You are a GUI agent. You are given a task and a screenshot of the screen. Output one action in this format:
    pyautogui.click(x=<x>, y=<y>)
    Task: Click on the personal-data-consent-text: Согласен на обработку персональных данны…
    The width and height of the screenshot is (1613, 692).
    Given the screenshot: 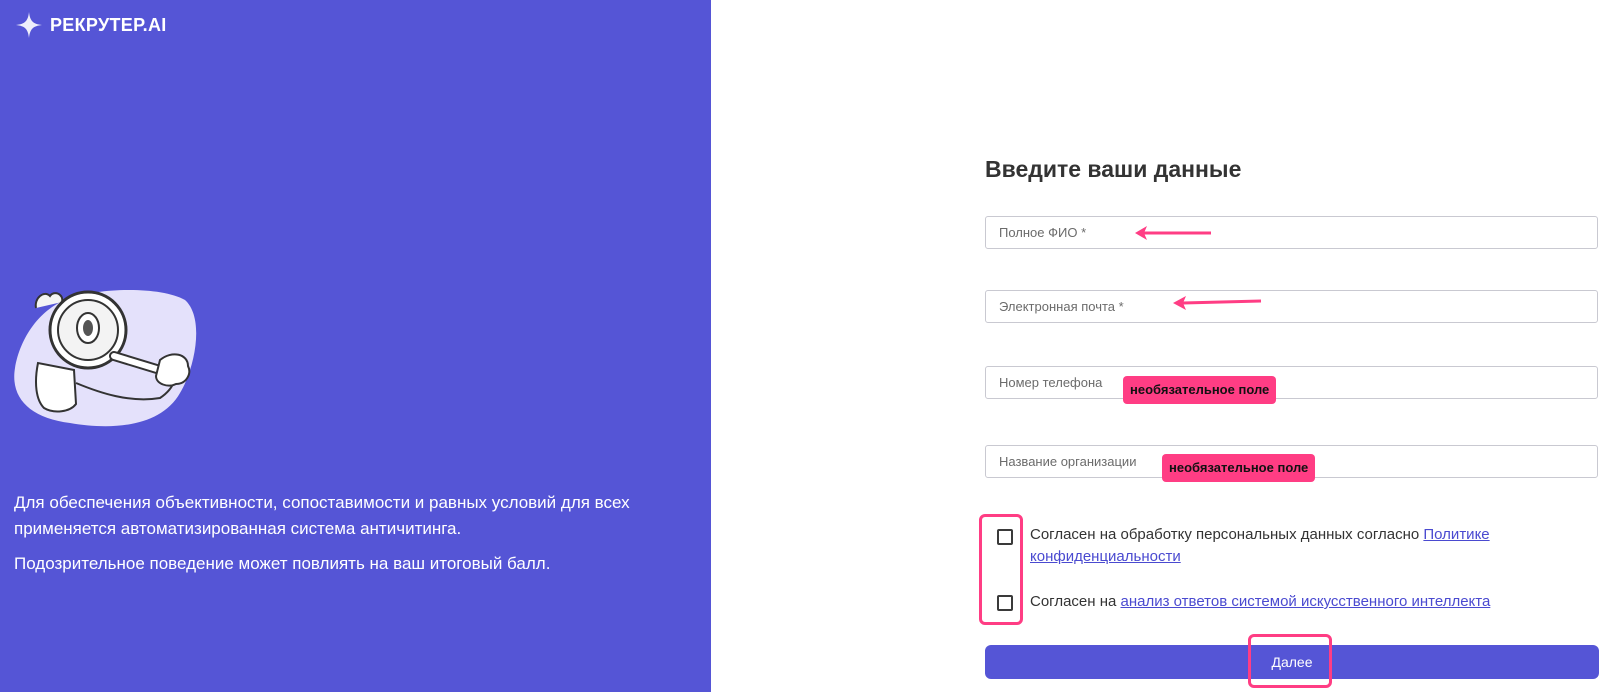 What is the action you would take?
    pyautogui.click(x=1227, y=534)
    